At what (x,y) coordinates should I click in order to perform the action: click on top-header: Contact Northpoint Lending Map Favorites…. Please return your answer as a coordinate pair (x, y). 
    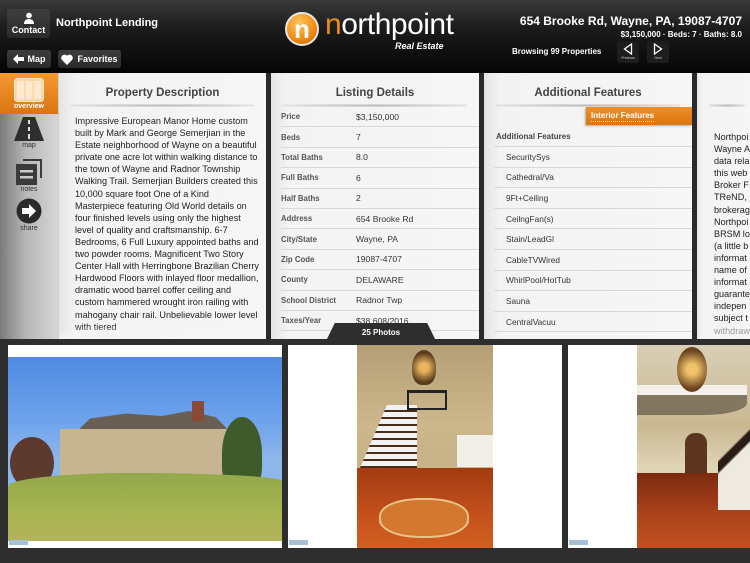
    Looking at the image, I should click on (375, 36).